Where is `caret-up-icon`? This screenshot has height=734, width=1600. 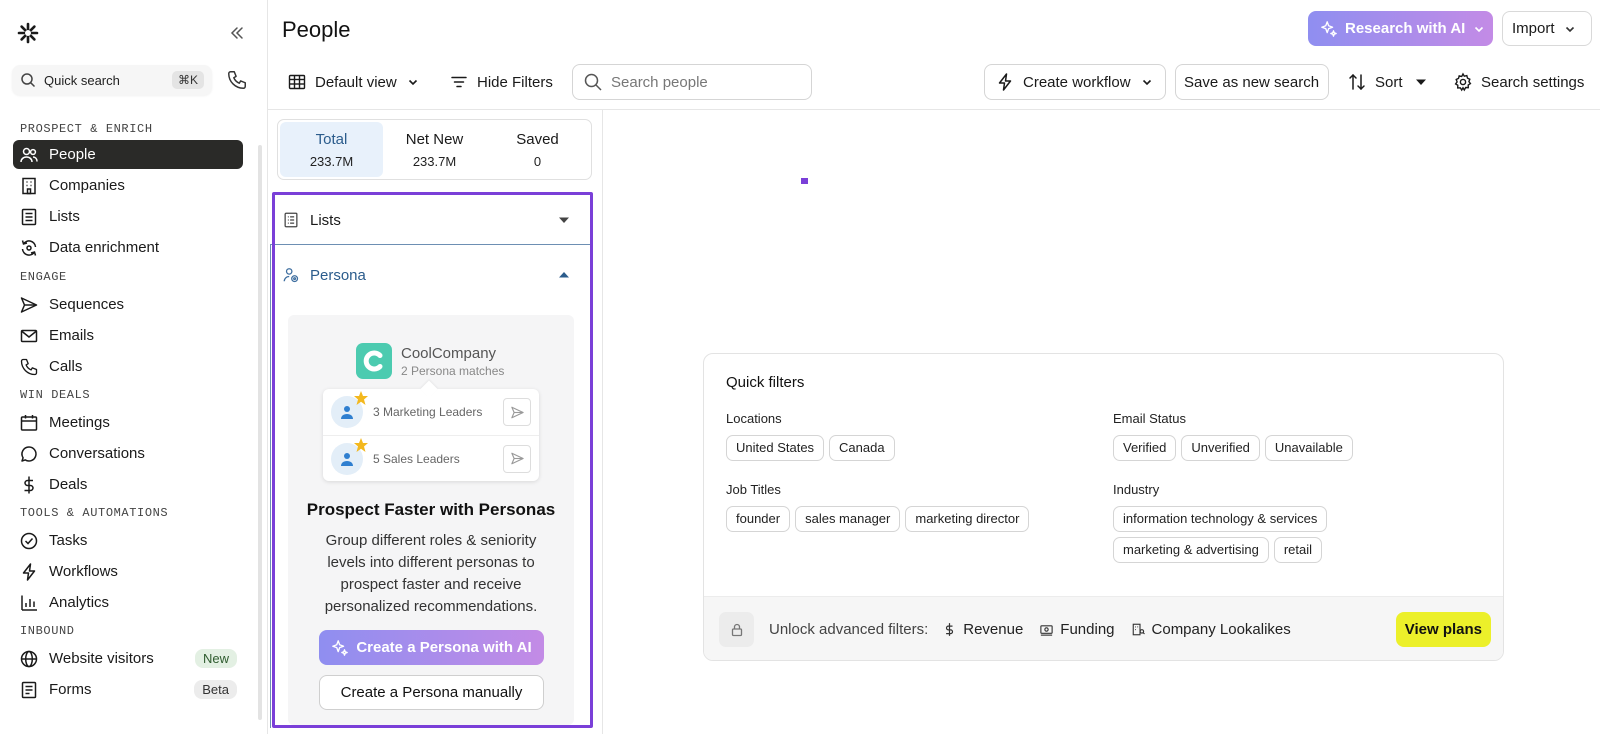
caret-up-icon is located at coordinates (564, 275).